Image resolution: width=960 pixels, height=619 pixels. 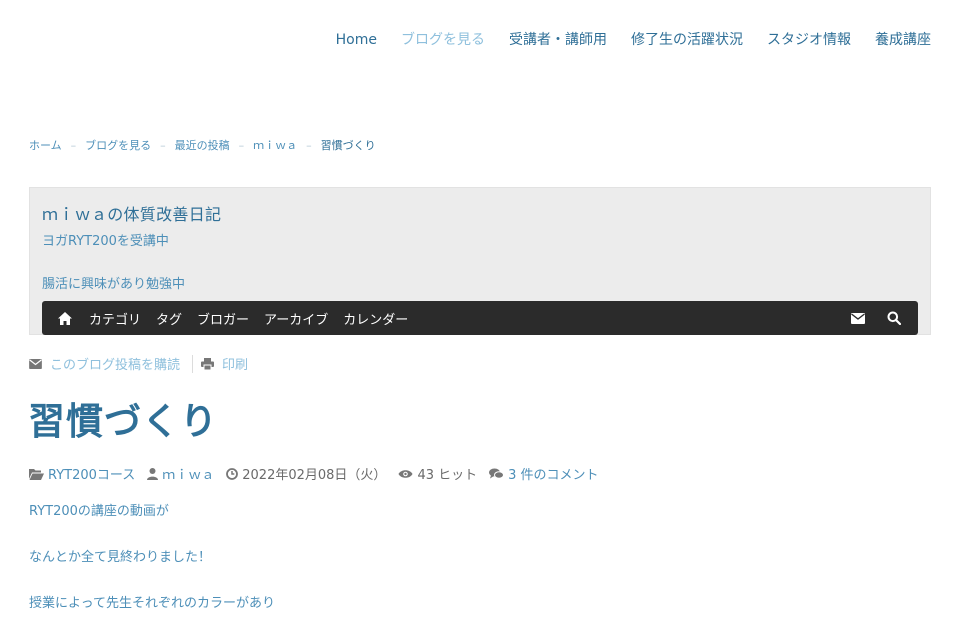 I want to click on breadcrumb-recent: 最近の投稿, so click(x=202, y=145).